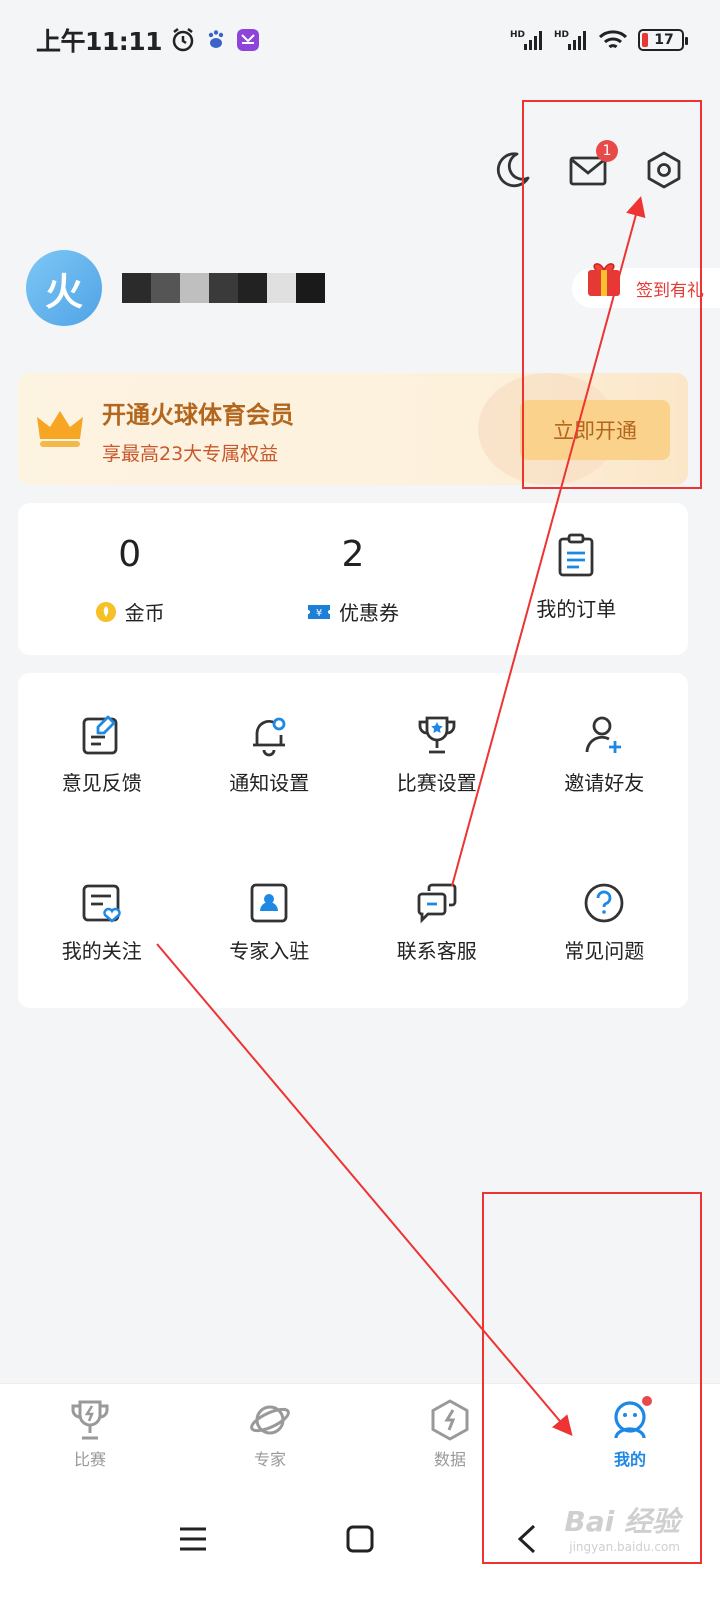  I want to click on annotation-box-top, so click(612, 294).